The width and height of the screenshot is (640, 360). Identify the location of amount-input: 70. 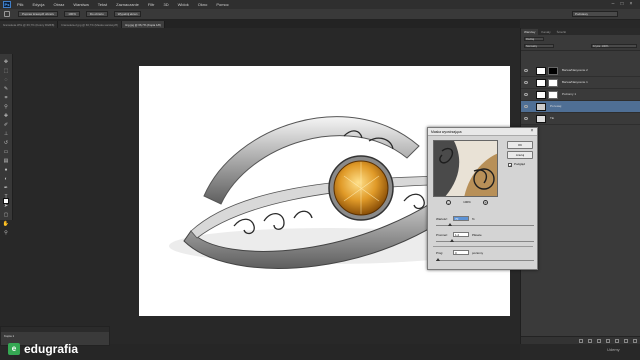
(461, 218).